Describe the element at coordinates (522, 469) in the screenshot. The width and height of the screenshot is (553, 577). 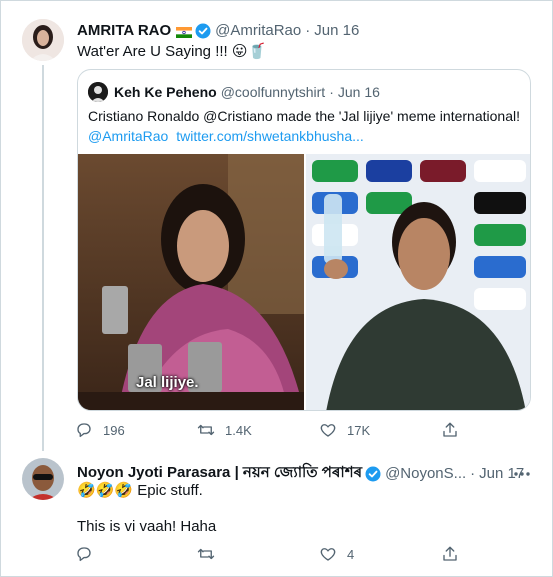
I see `more-options-button` at that location.